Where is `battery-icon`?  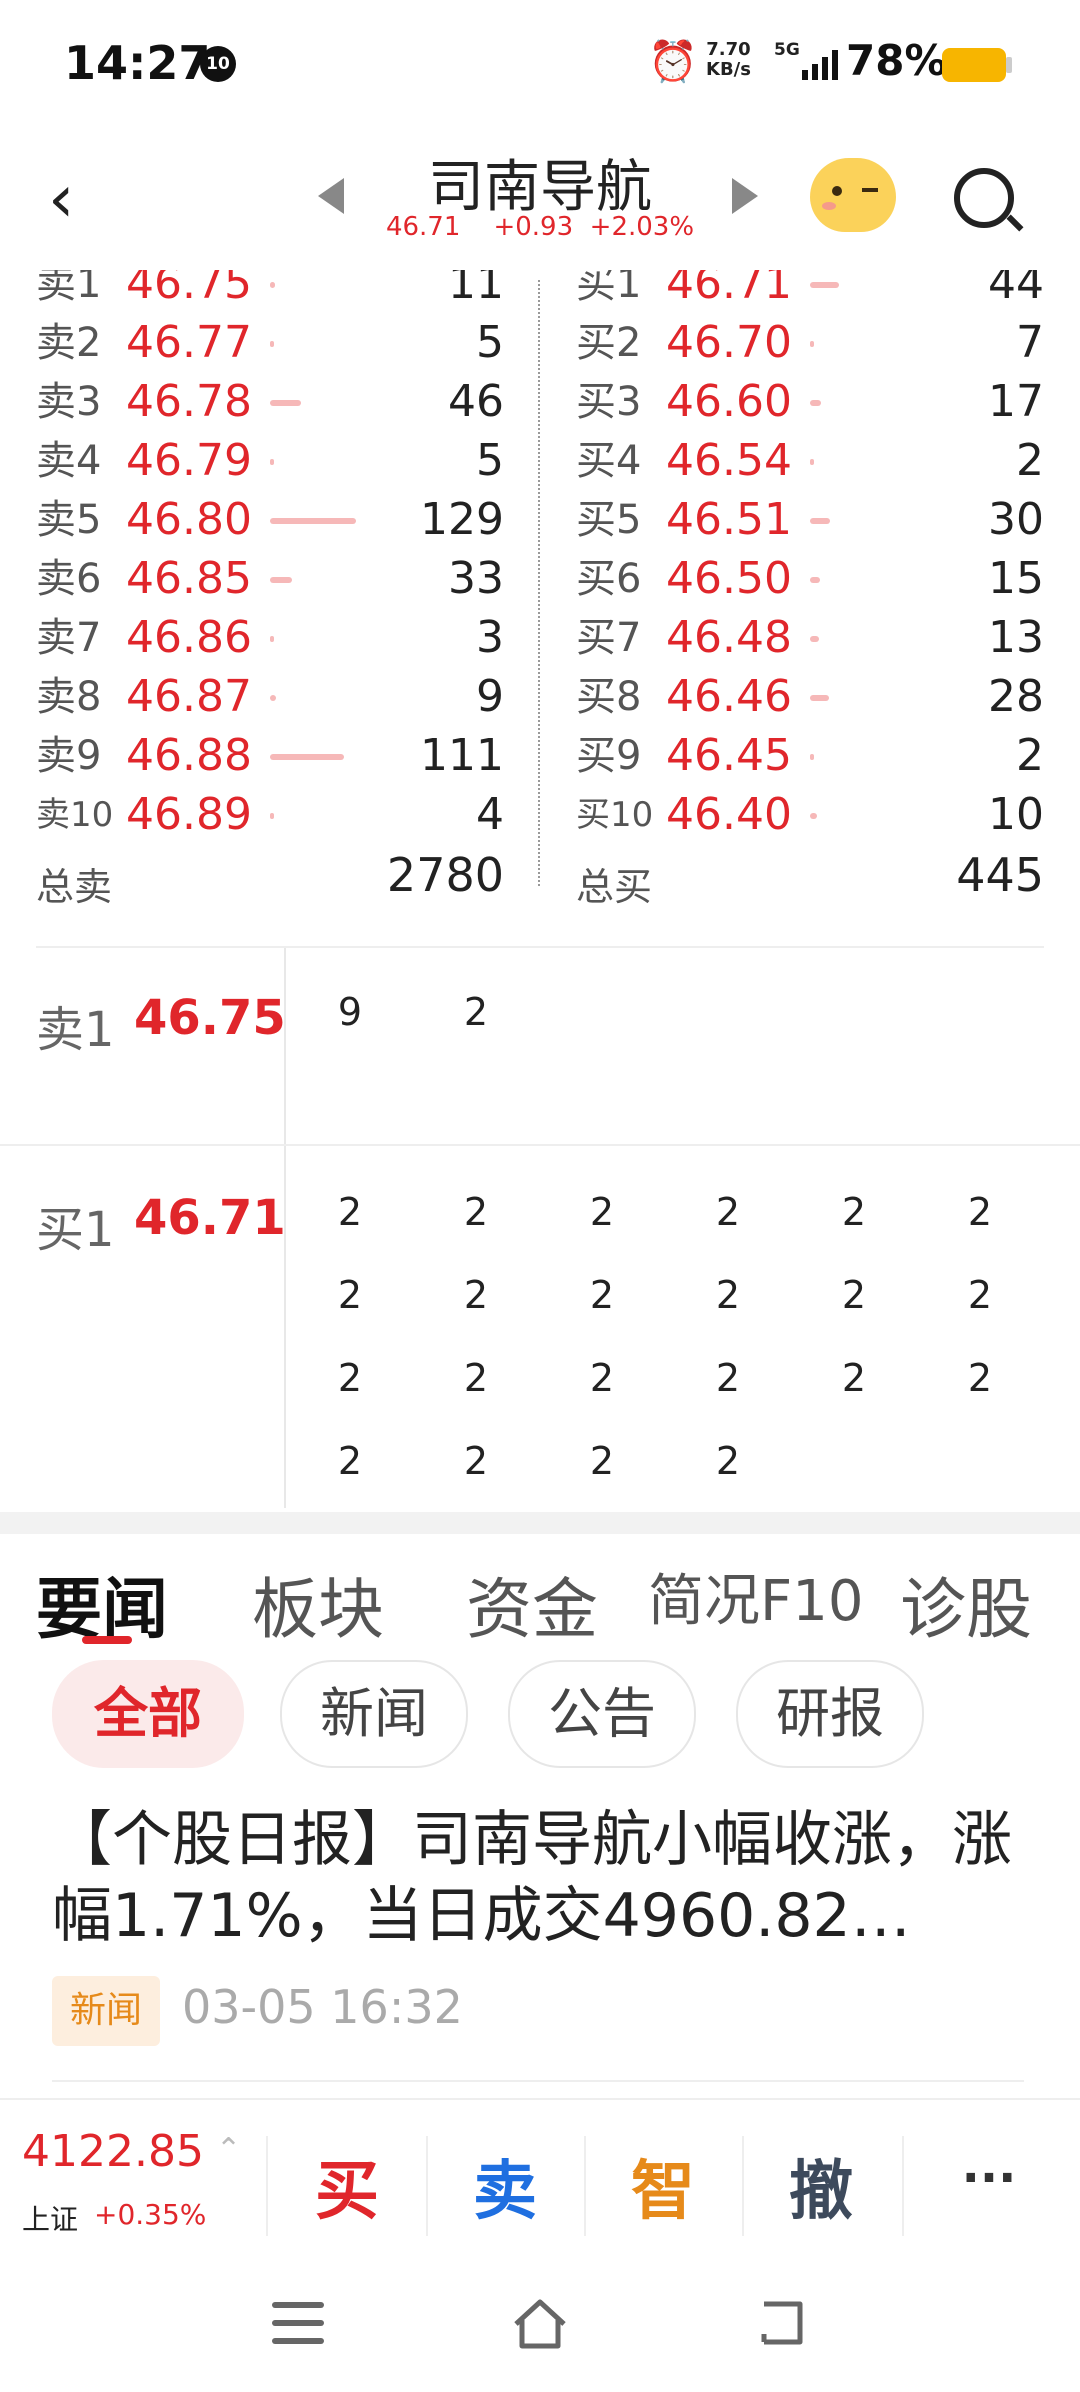 battery-icon is located at coordinates (974, 65).